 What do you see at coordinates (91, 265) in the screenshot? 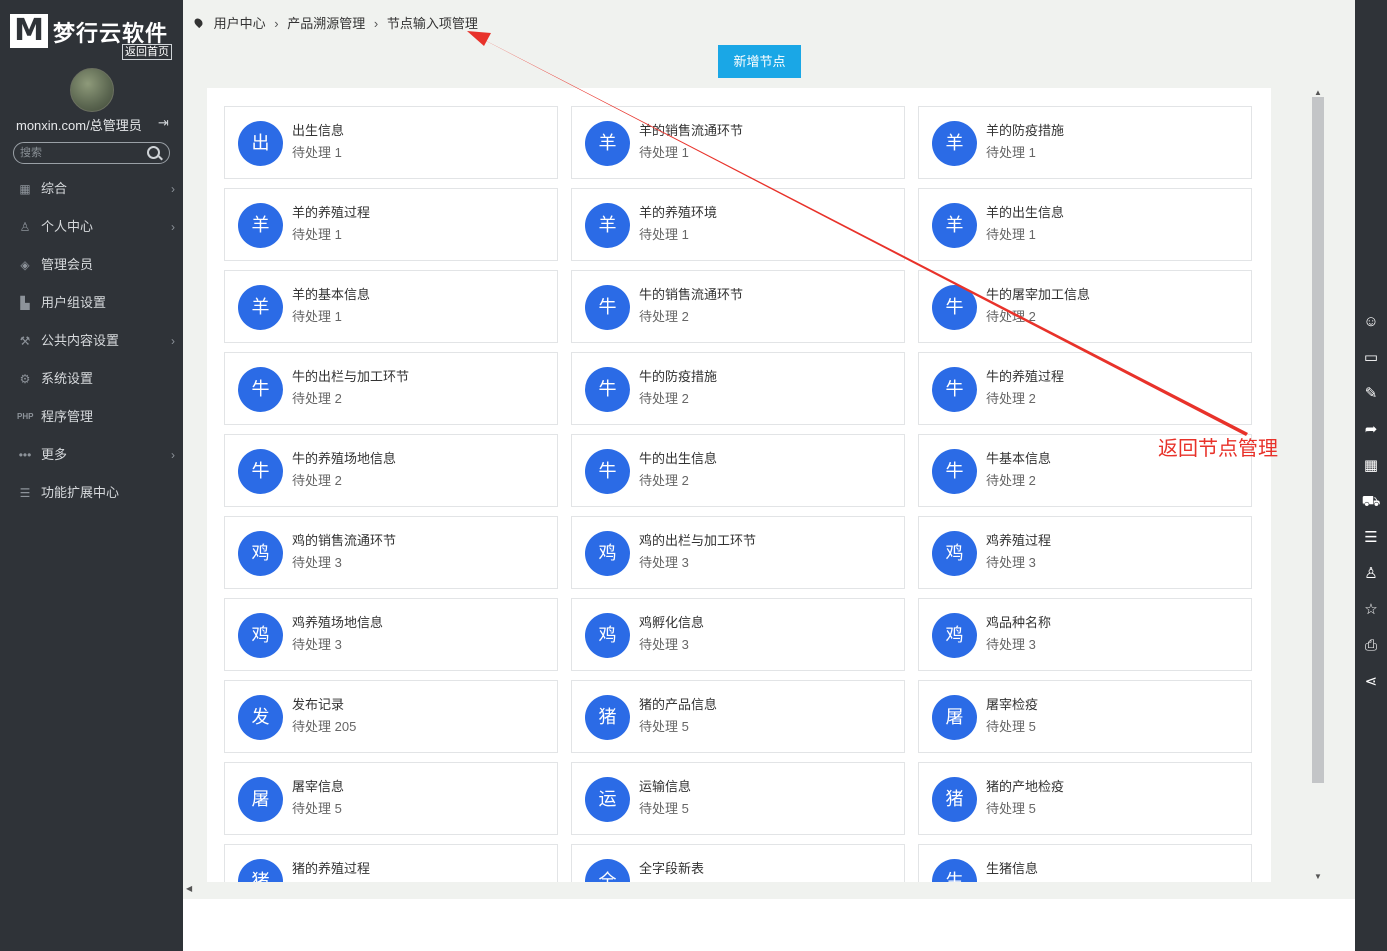
I see `sidebar-item: ◈ 管理会员` at bounding box center [91, 265].